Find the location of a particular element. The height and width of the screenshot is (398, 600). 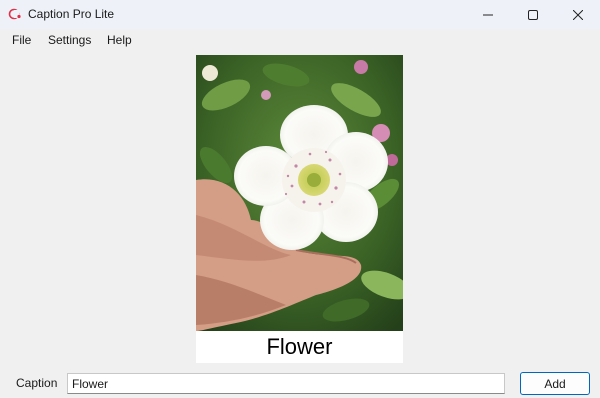

maximize-icon is located at coordinates (532, 14).